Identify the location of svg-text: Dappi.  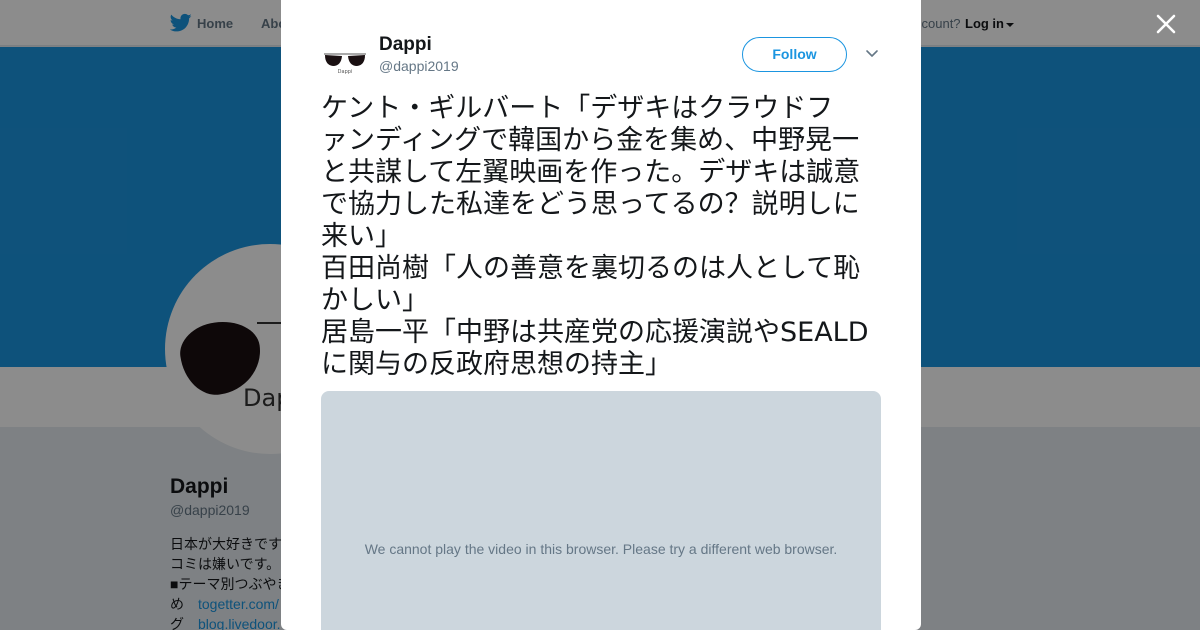
(345, 72).